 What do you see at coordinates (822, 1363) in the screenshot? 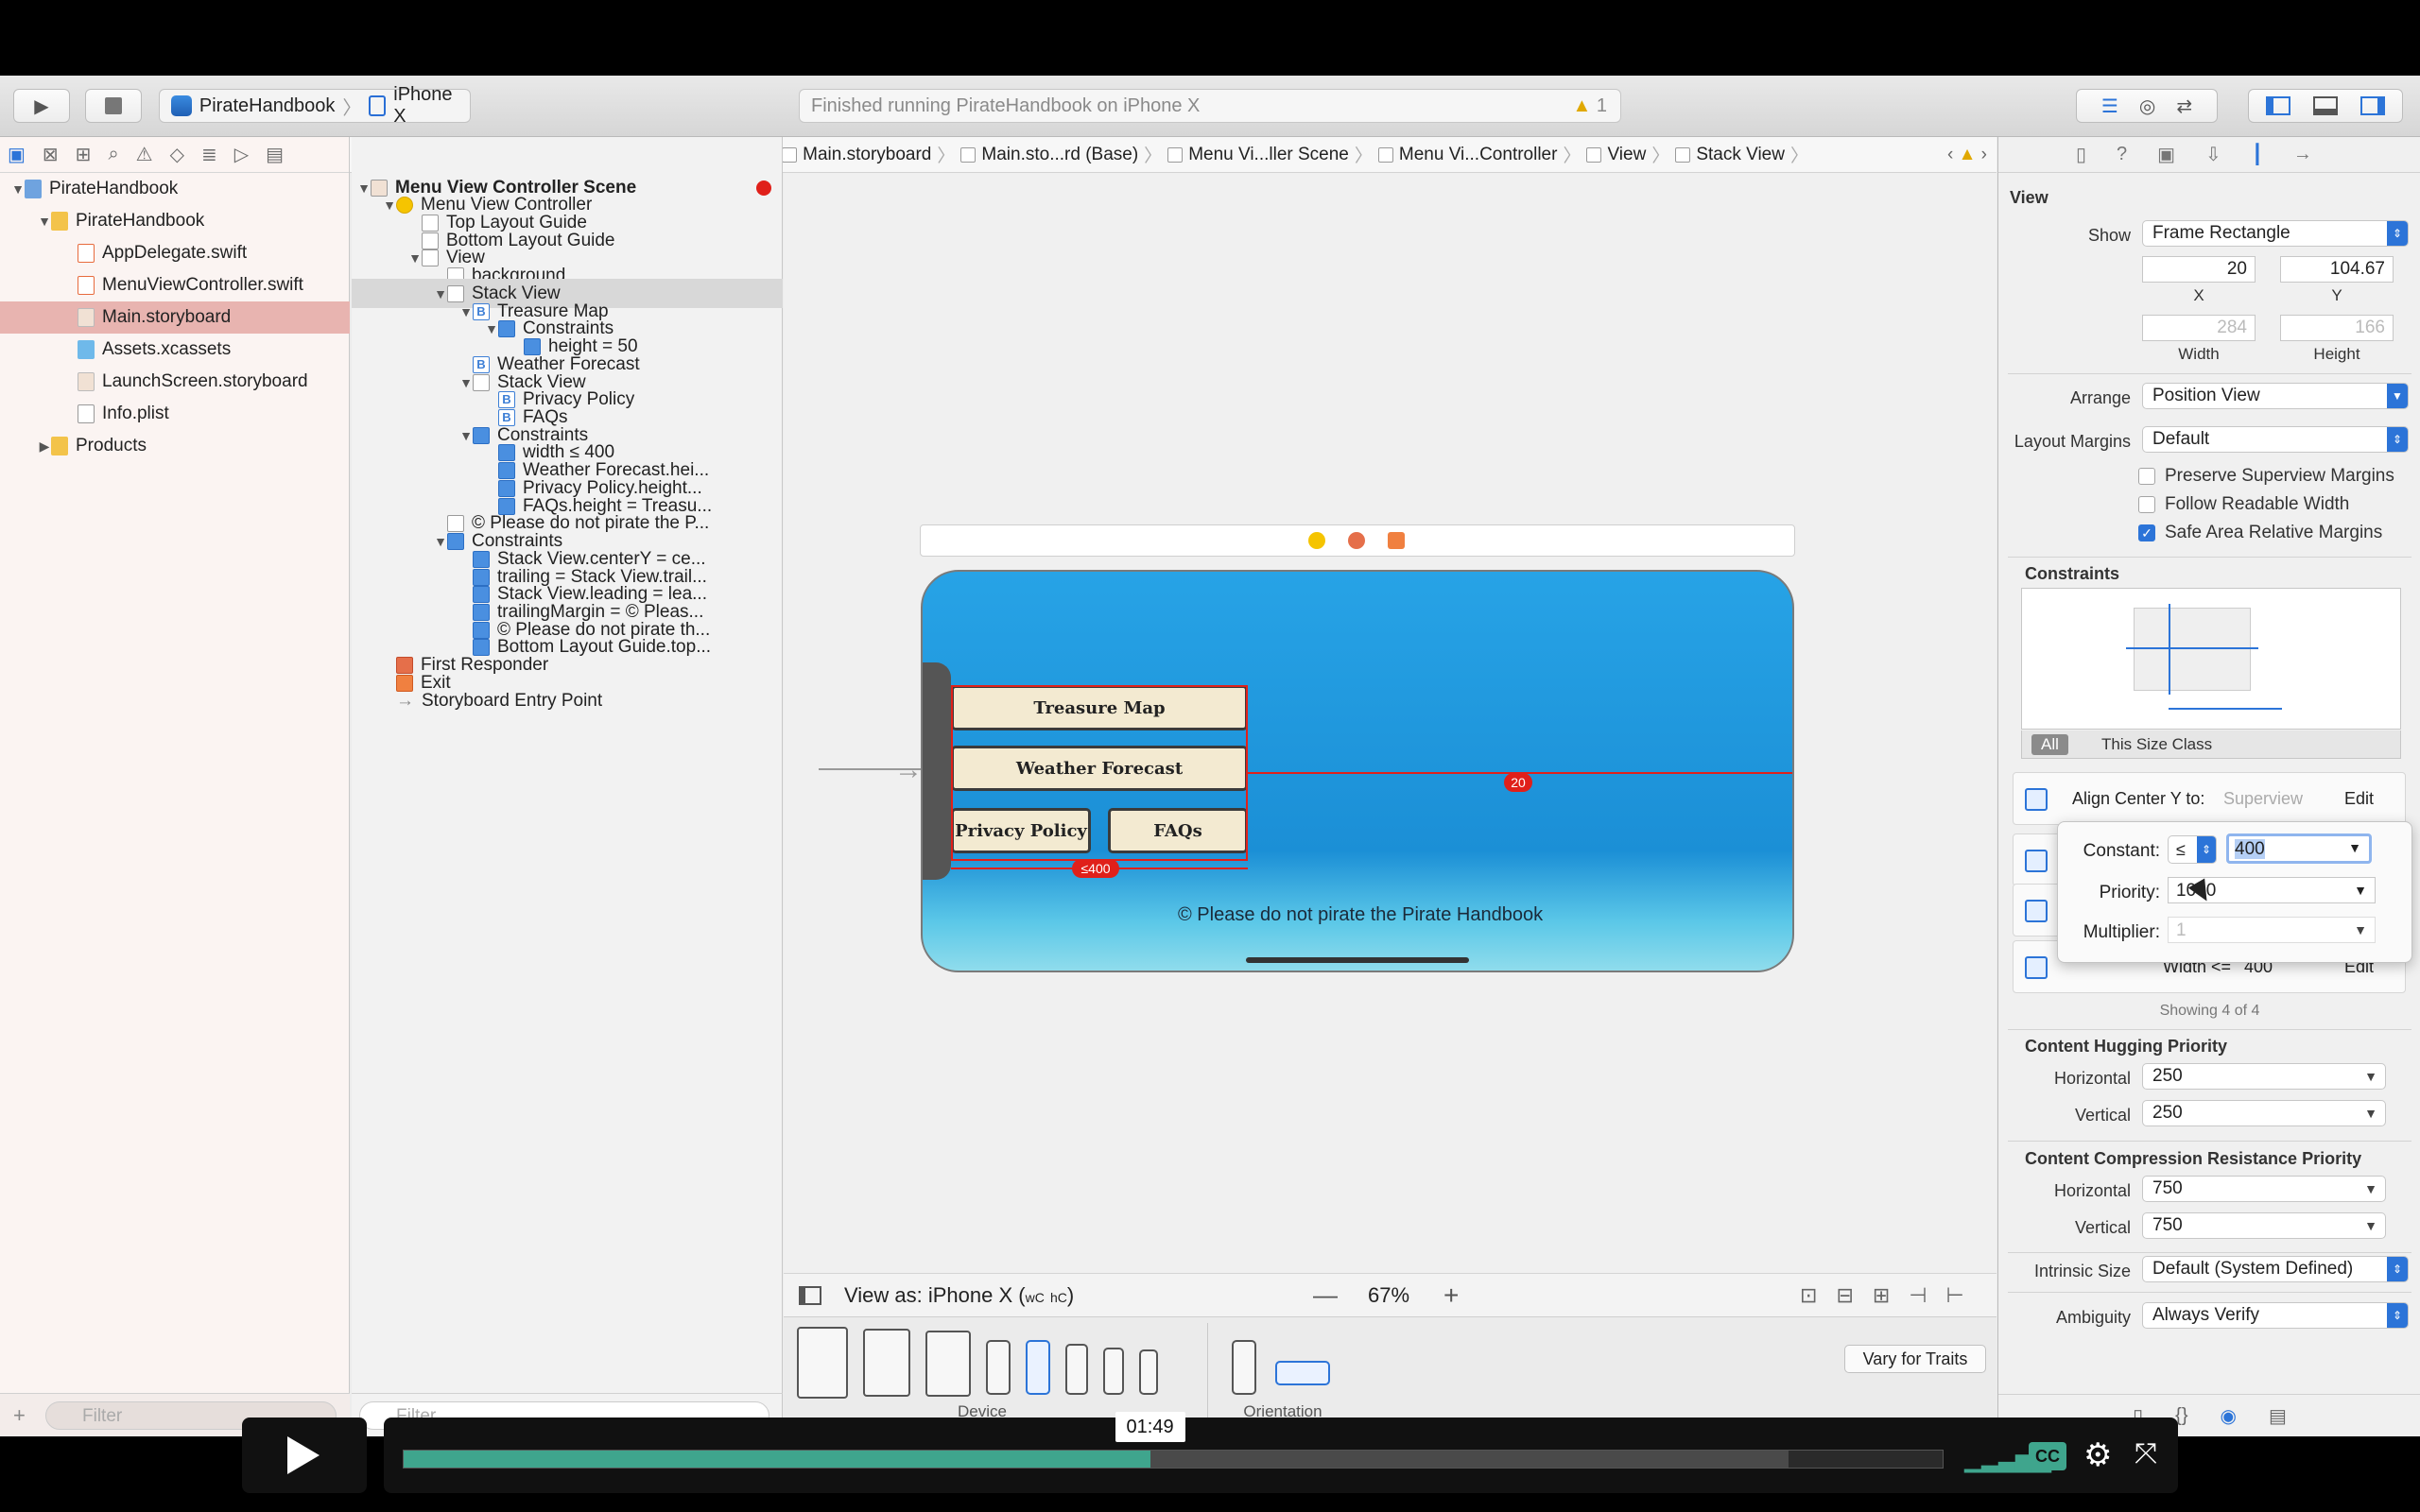
I see `ipad-pro-12-device` at bounding box center [822, 1363].